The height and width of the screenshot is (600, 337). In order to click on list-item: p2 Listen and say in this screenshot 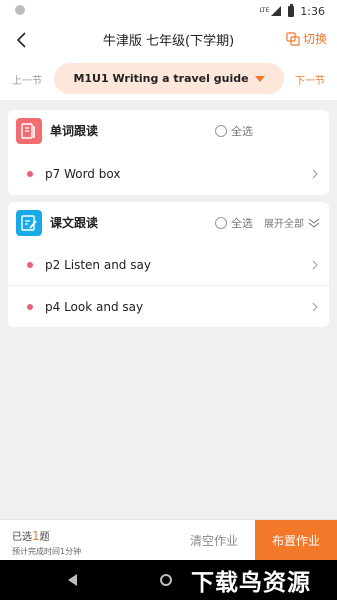, I will do `click(168, 265)`.